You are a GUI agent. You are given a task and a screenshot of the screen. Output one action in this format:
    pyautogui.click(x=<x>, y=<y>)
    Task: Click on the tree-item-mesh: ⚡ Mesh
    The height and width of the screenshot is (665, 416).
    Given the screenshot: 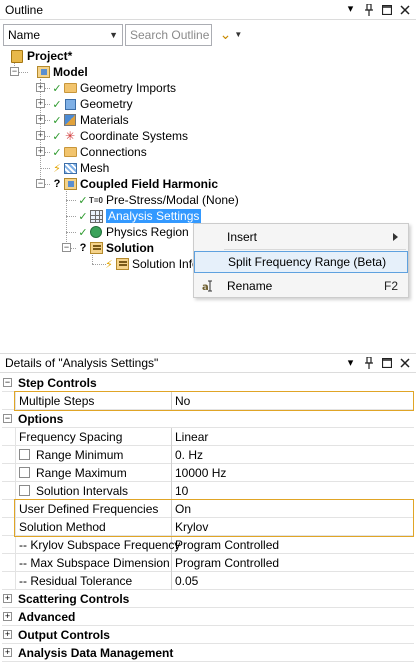 What is the action you would take?
    pyautogui.click(x=80, y=168)
    